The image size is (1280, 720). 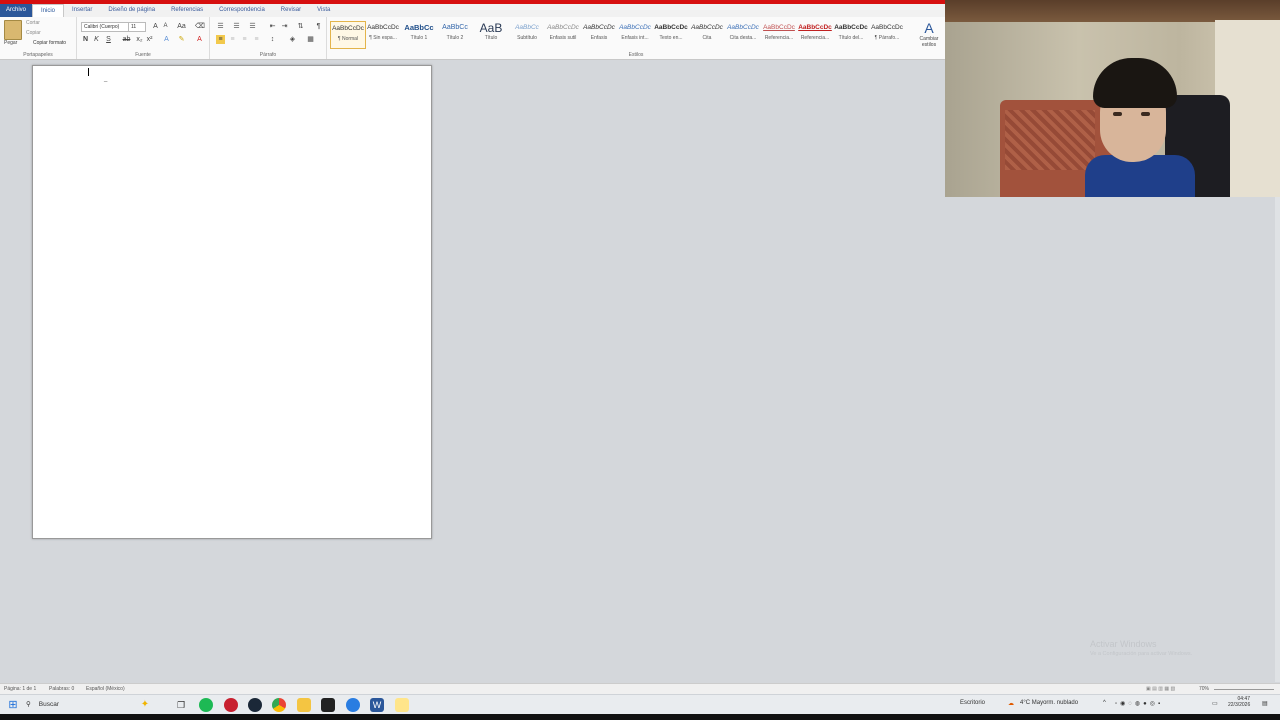 I want to click on style-name: Énfasis, so click(x=599, y=38).